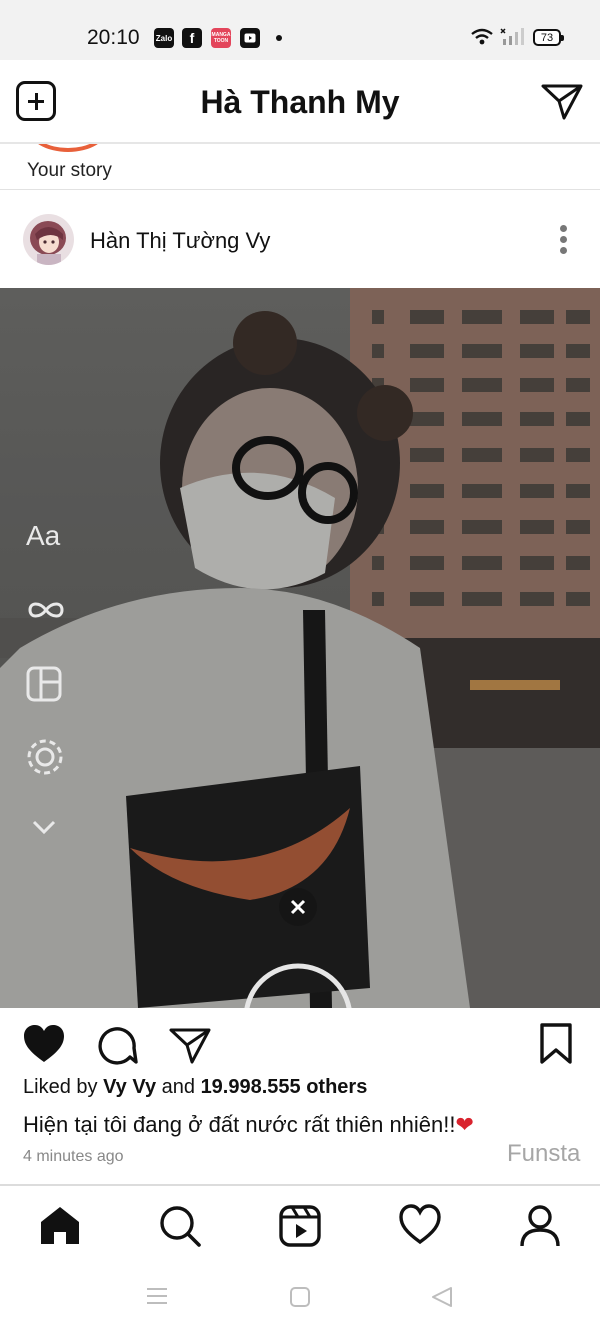 The image size is (600, 1333). I want to click on text-tool-button: Aa, so click(43, 536).